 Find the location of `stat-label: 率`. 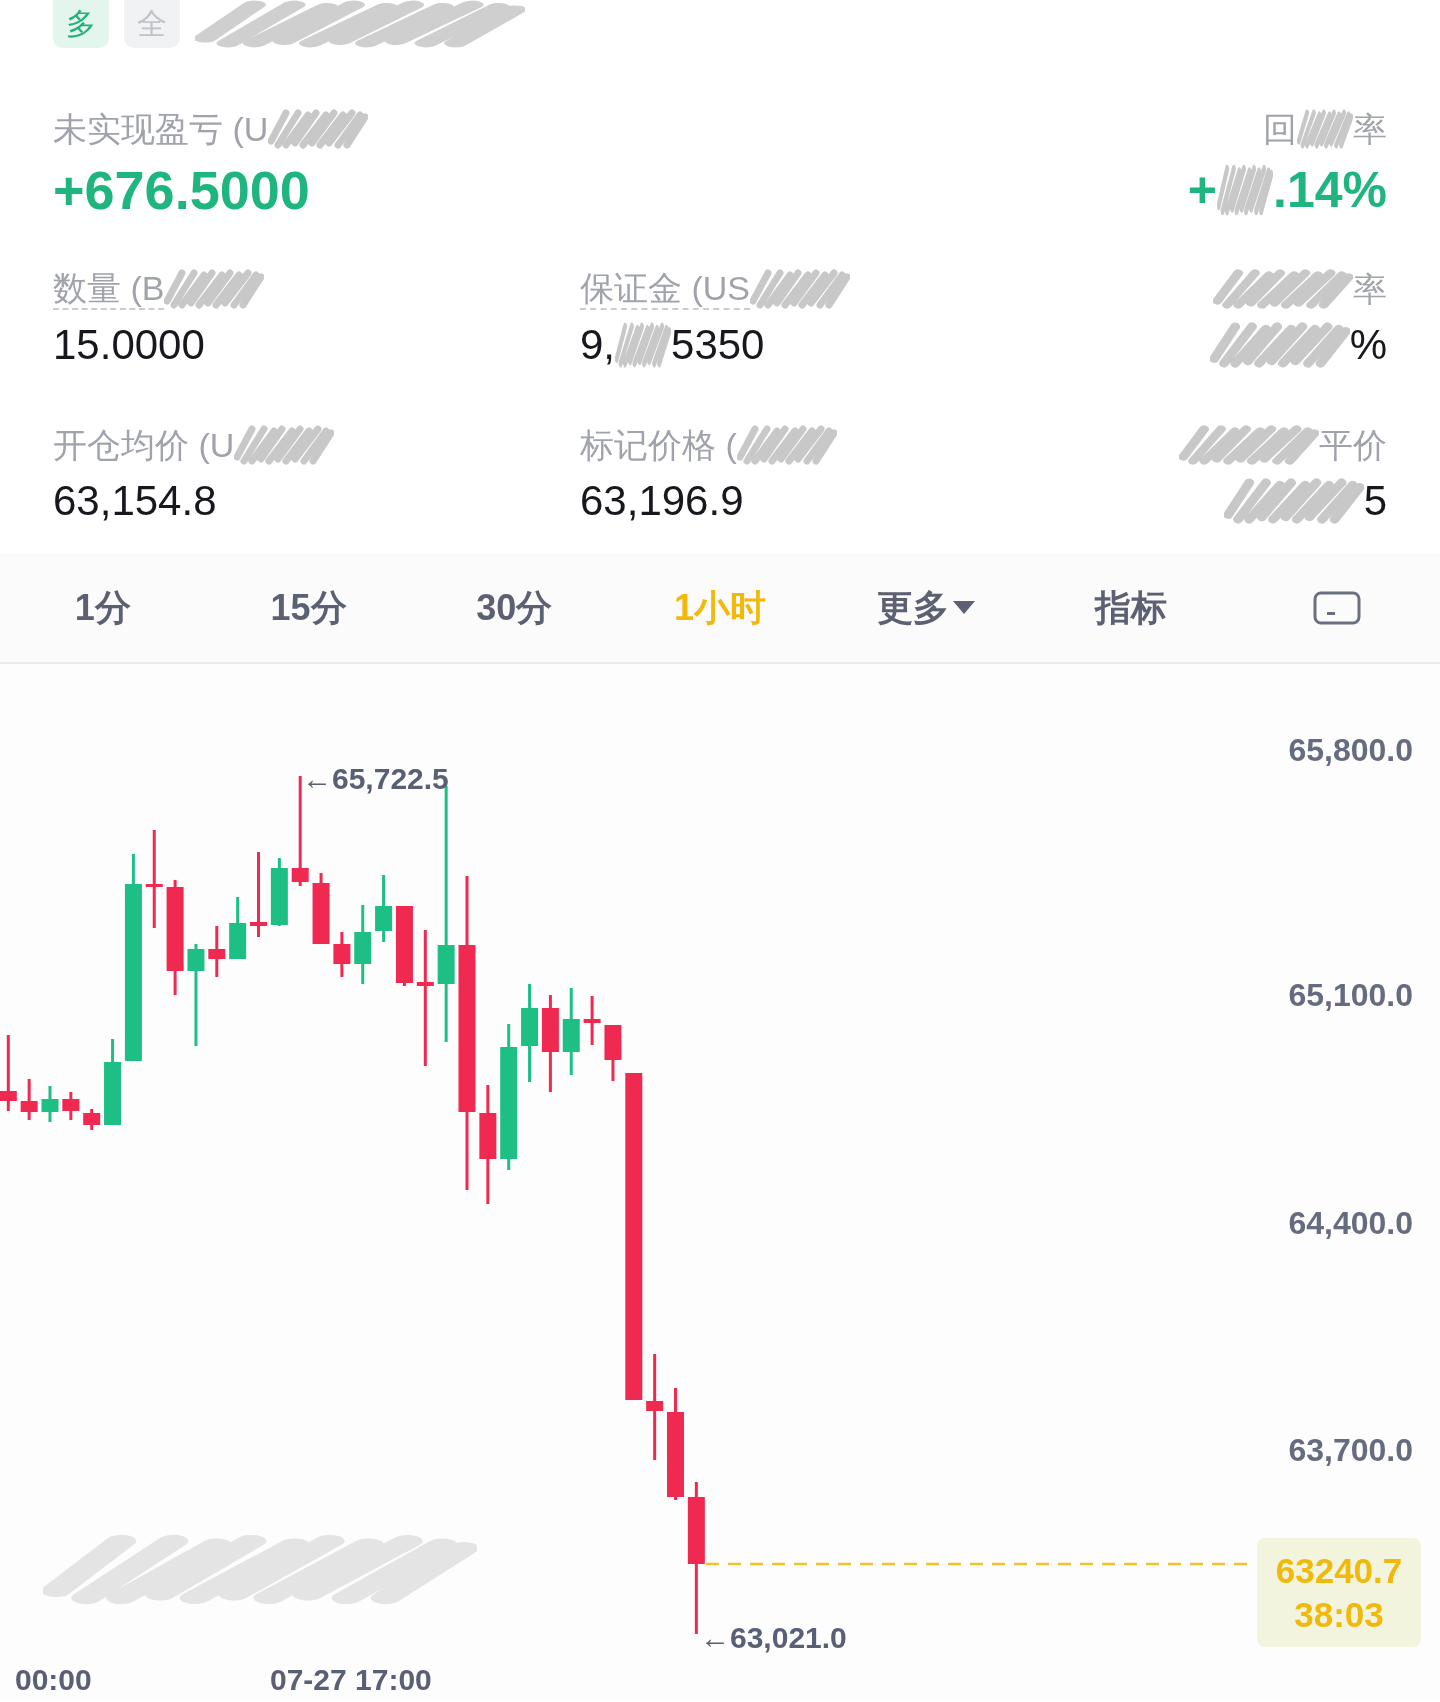

stat-label: 率 is located at coordinates (1370, 289).